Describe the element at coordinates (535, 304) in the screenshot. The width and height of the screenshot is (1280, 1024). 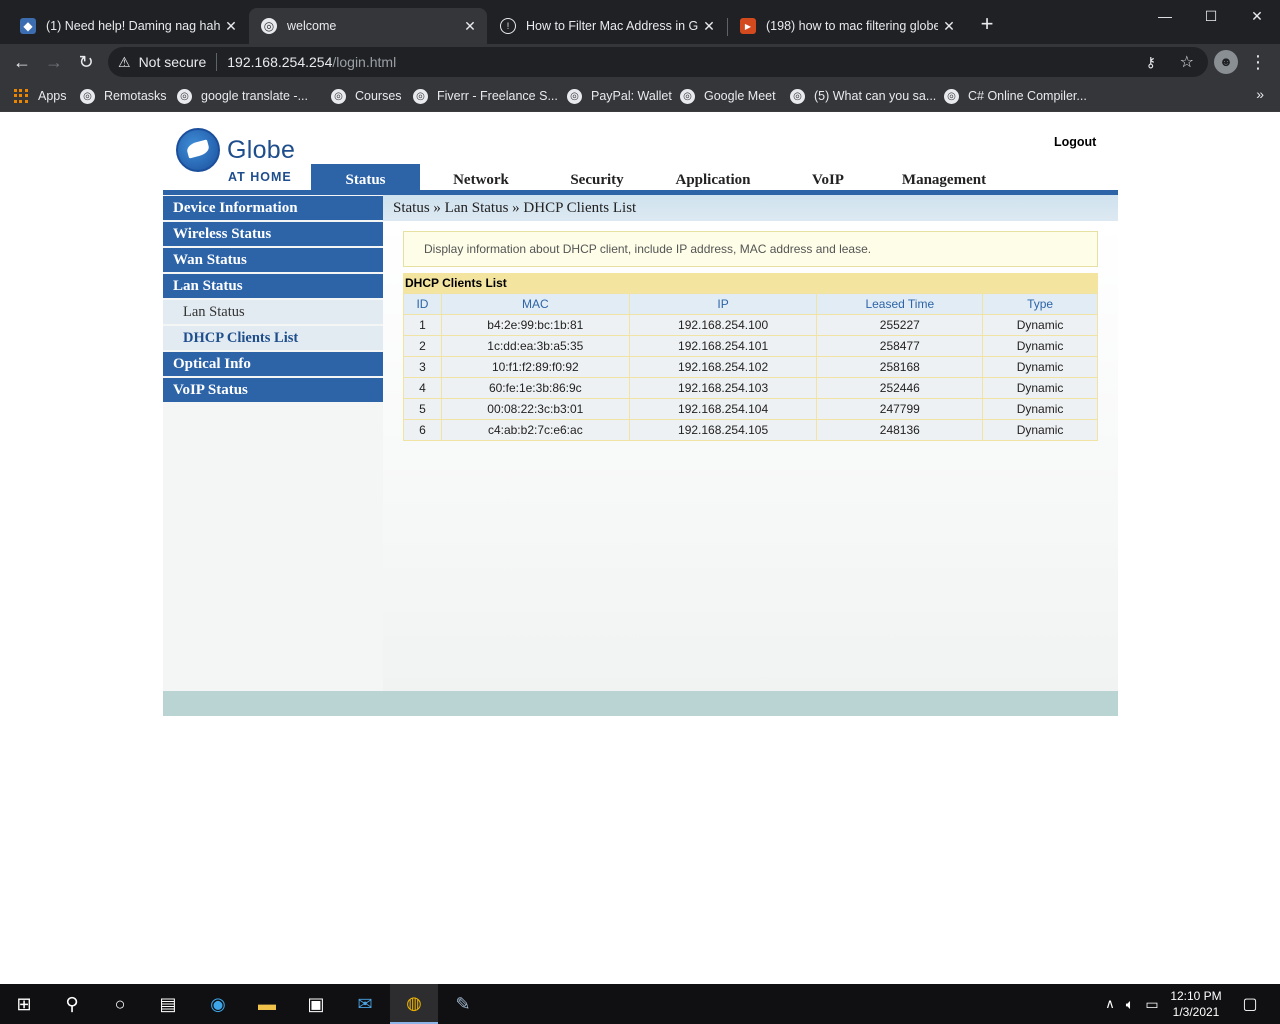
I see `column-header-mac: MAC` at that location.